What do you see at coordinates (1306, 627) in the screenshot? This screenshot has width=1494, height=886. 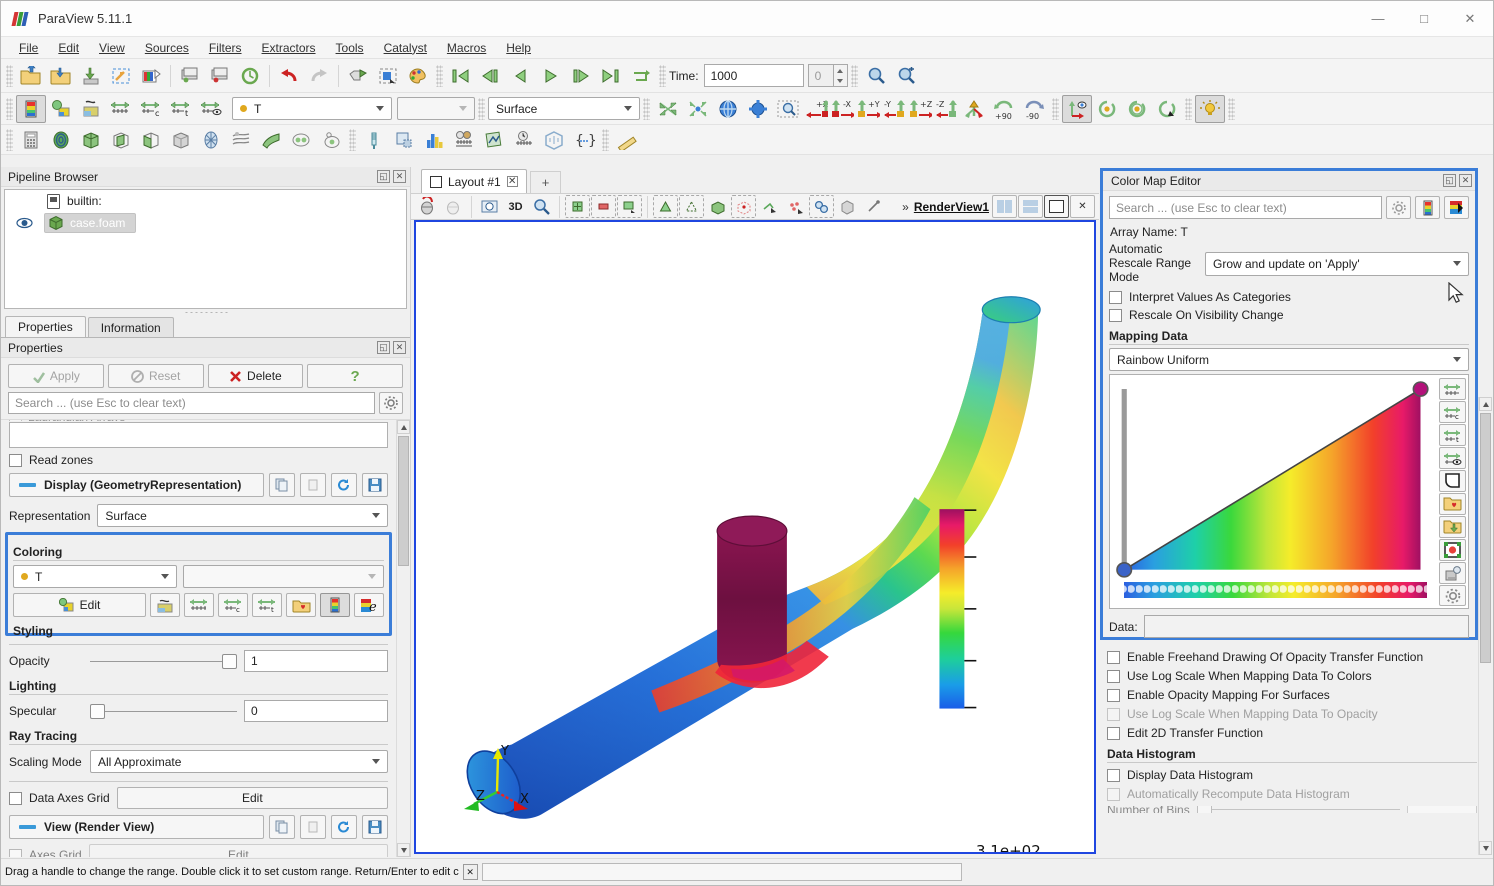 I see `data-value-input` at bounding box center [1306, 627].